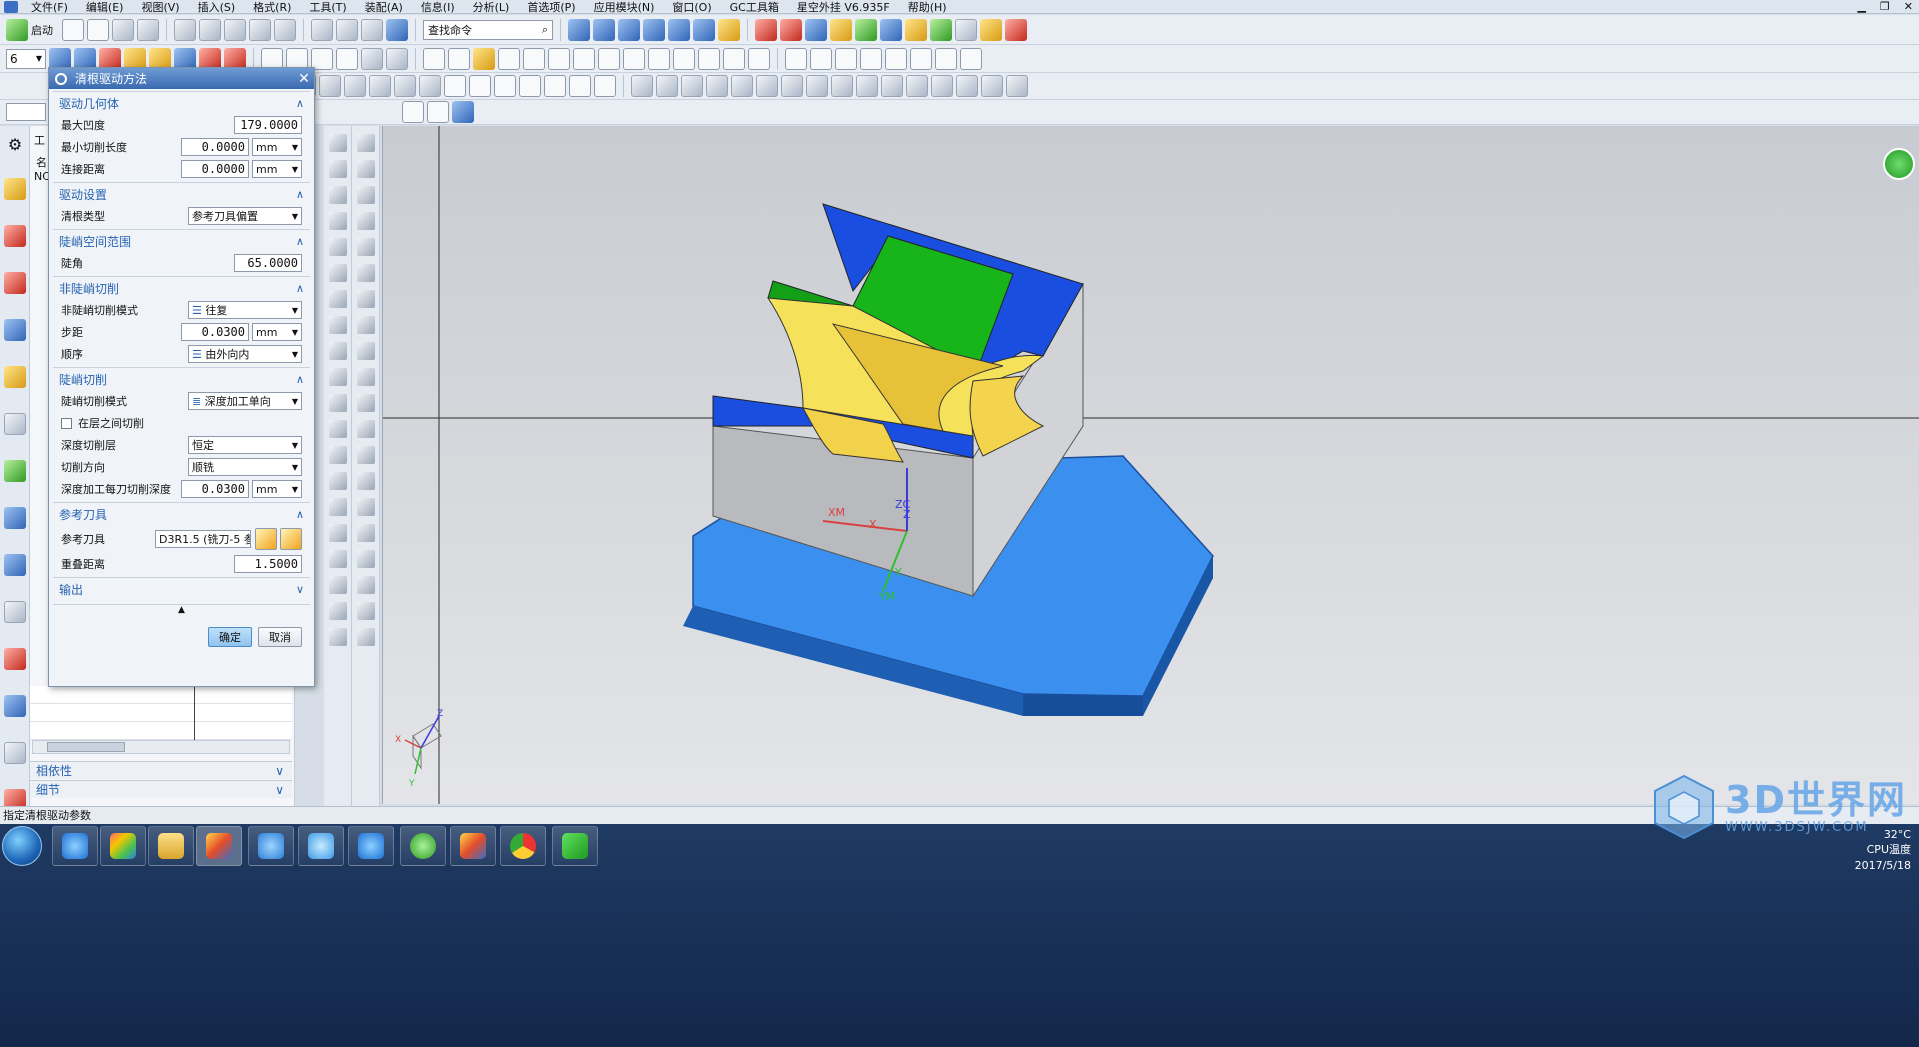  I want to click on dialog-close-button: ✕, so click(304, 79).